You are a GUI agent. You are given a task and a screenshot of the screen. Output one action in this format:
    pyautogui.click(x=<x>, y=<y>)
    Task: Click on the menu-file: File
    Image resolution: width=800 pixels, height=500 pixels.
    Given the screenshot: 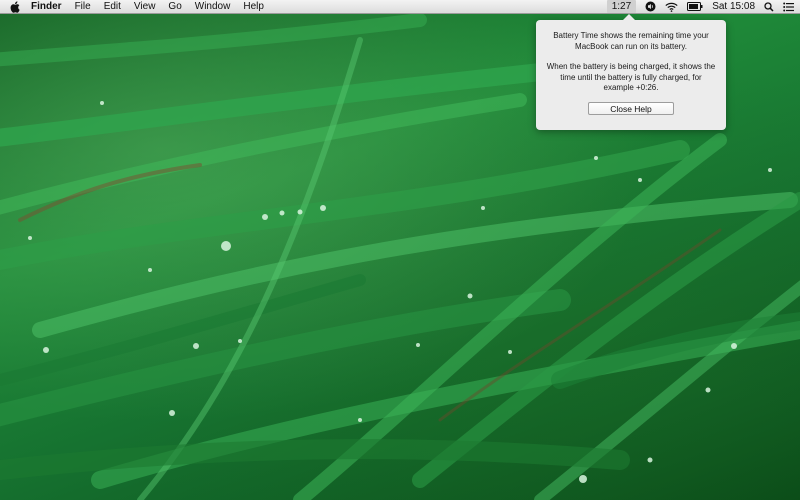 What is the action you would take?
    pyautogui.click(x=83, y=7)
    